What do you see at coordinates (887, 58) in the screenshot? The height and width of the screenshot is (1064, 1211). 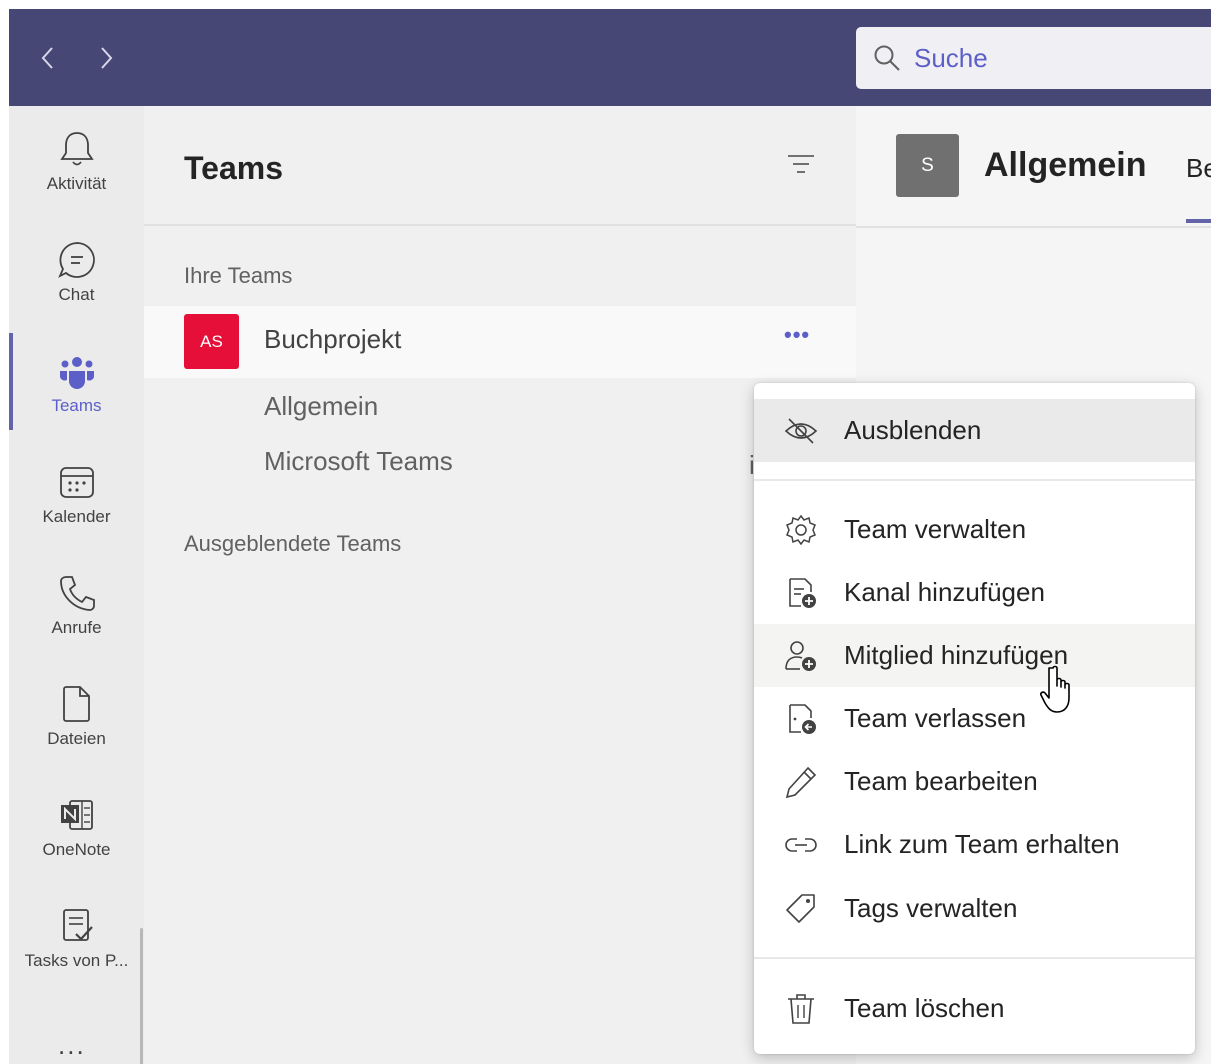 I see `search-icon` at bounding box center [887, 58].